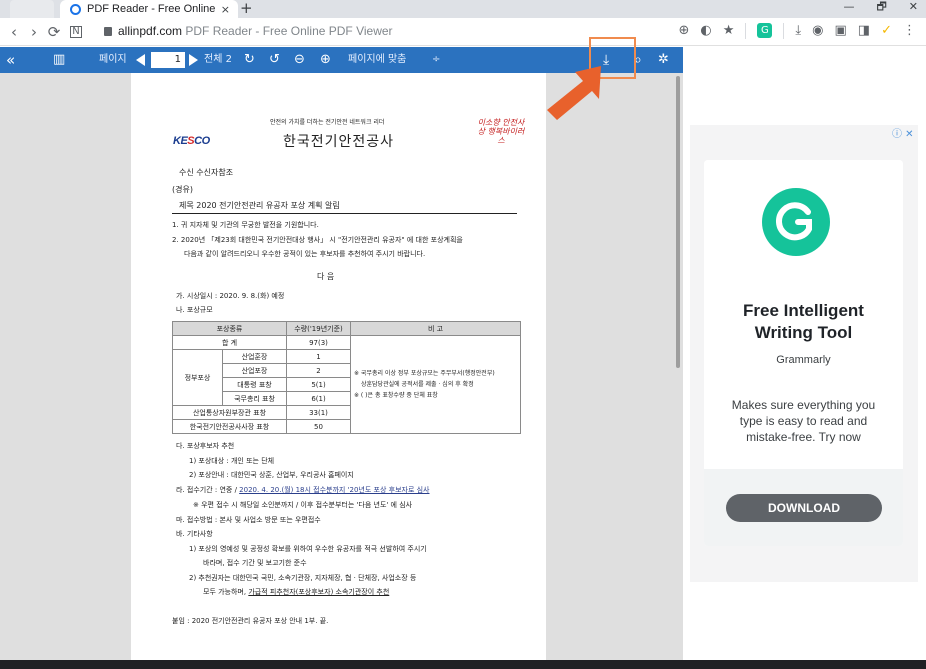 The width and height of the screenshot is (926, 669). I want to click on sidebar-toggle-icon: ▥, so click(59, 60).